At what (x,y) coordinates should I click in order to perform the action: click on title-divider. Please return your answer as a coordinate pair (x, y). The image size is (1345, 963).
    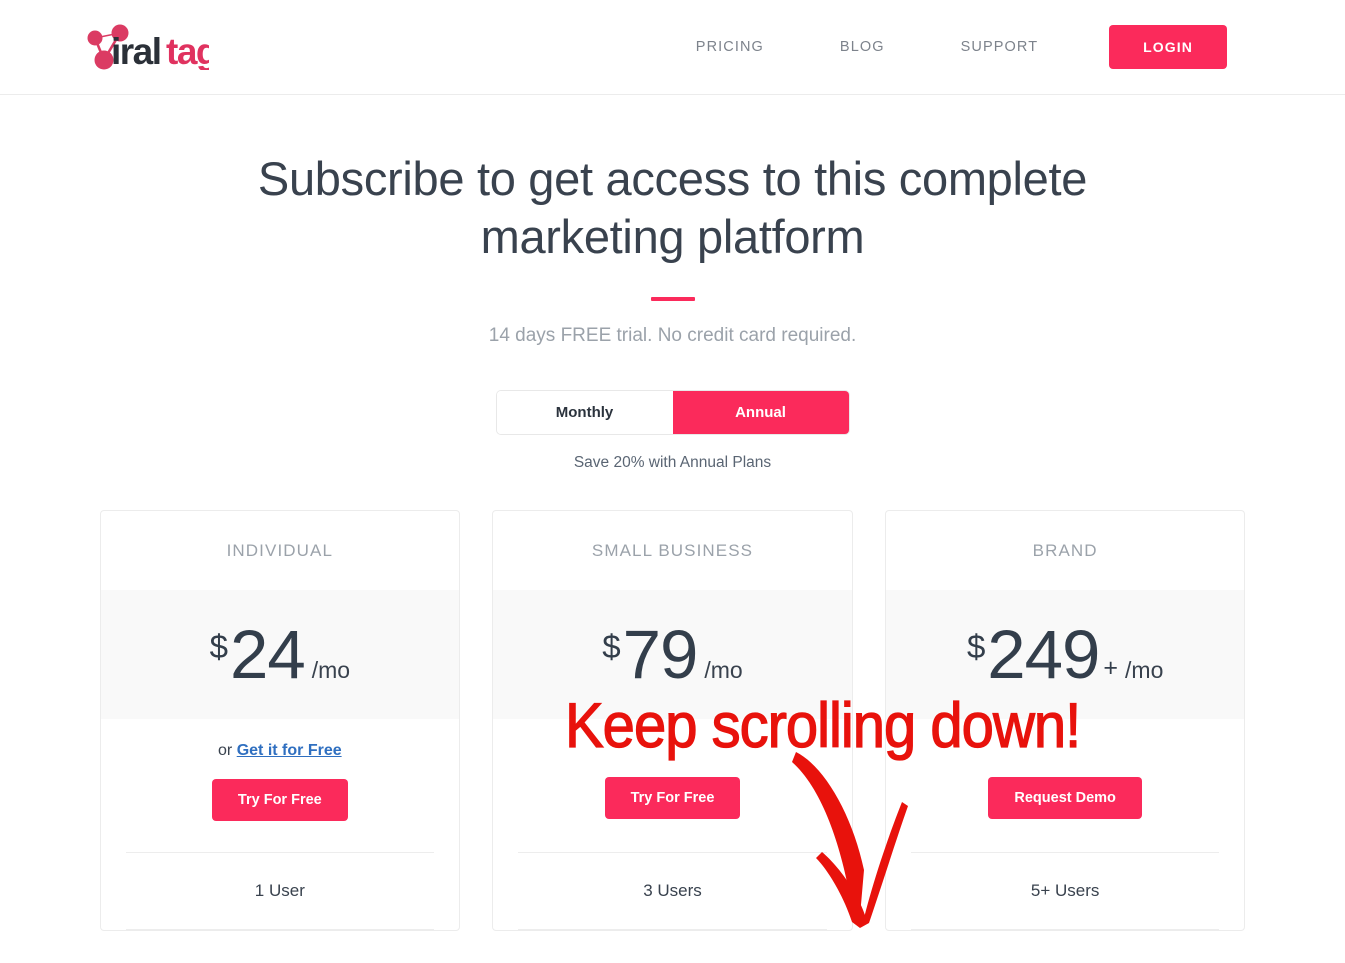
    Looking at the image, I should click on (672, 299).